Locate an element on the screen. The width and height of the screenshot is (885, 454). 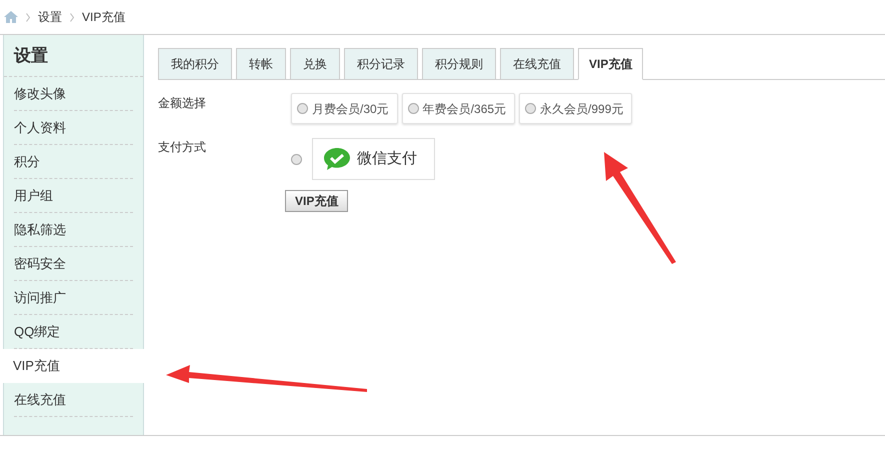
sidebar-item: 用户组 is located at coordinates (73, 196).